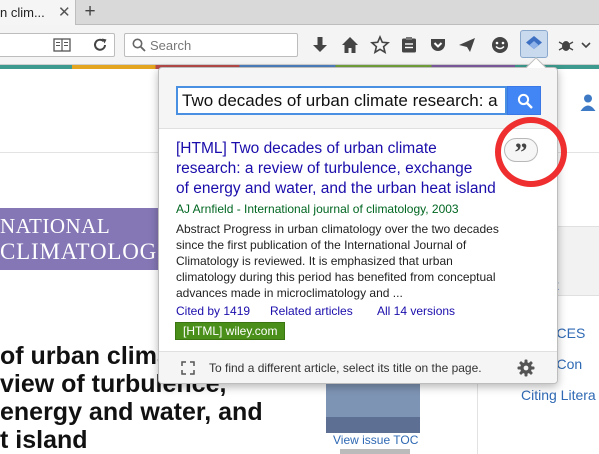 The image size is (599, 454). I want to click on gear-icon, so click(526, 368).